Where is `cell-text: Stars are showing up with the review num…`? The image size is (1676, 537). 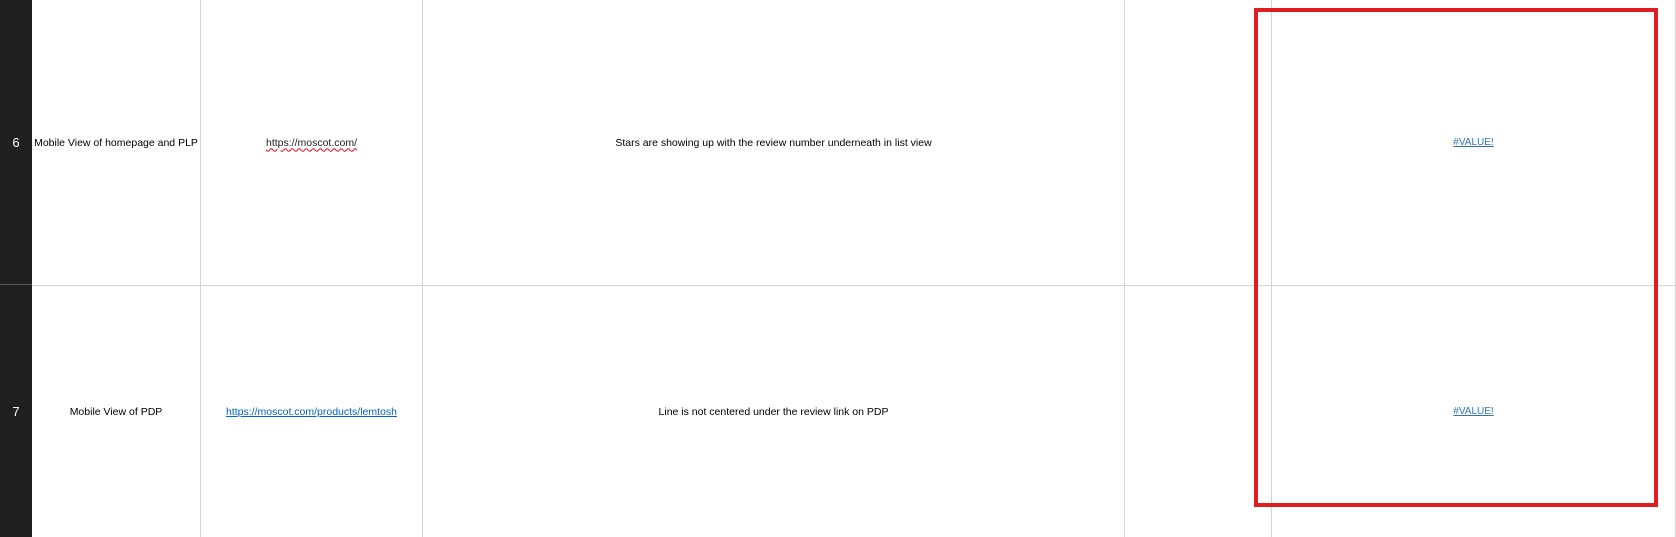
cell-text: Stars are showing up with the review num… is located at coordinates (773, 142).